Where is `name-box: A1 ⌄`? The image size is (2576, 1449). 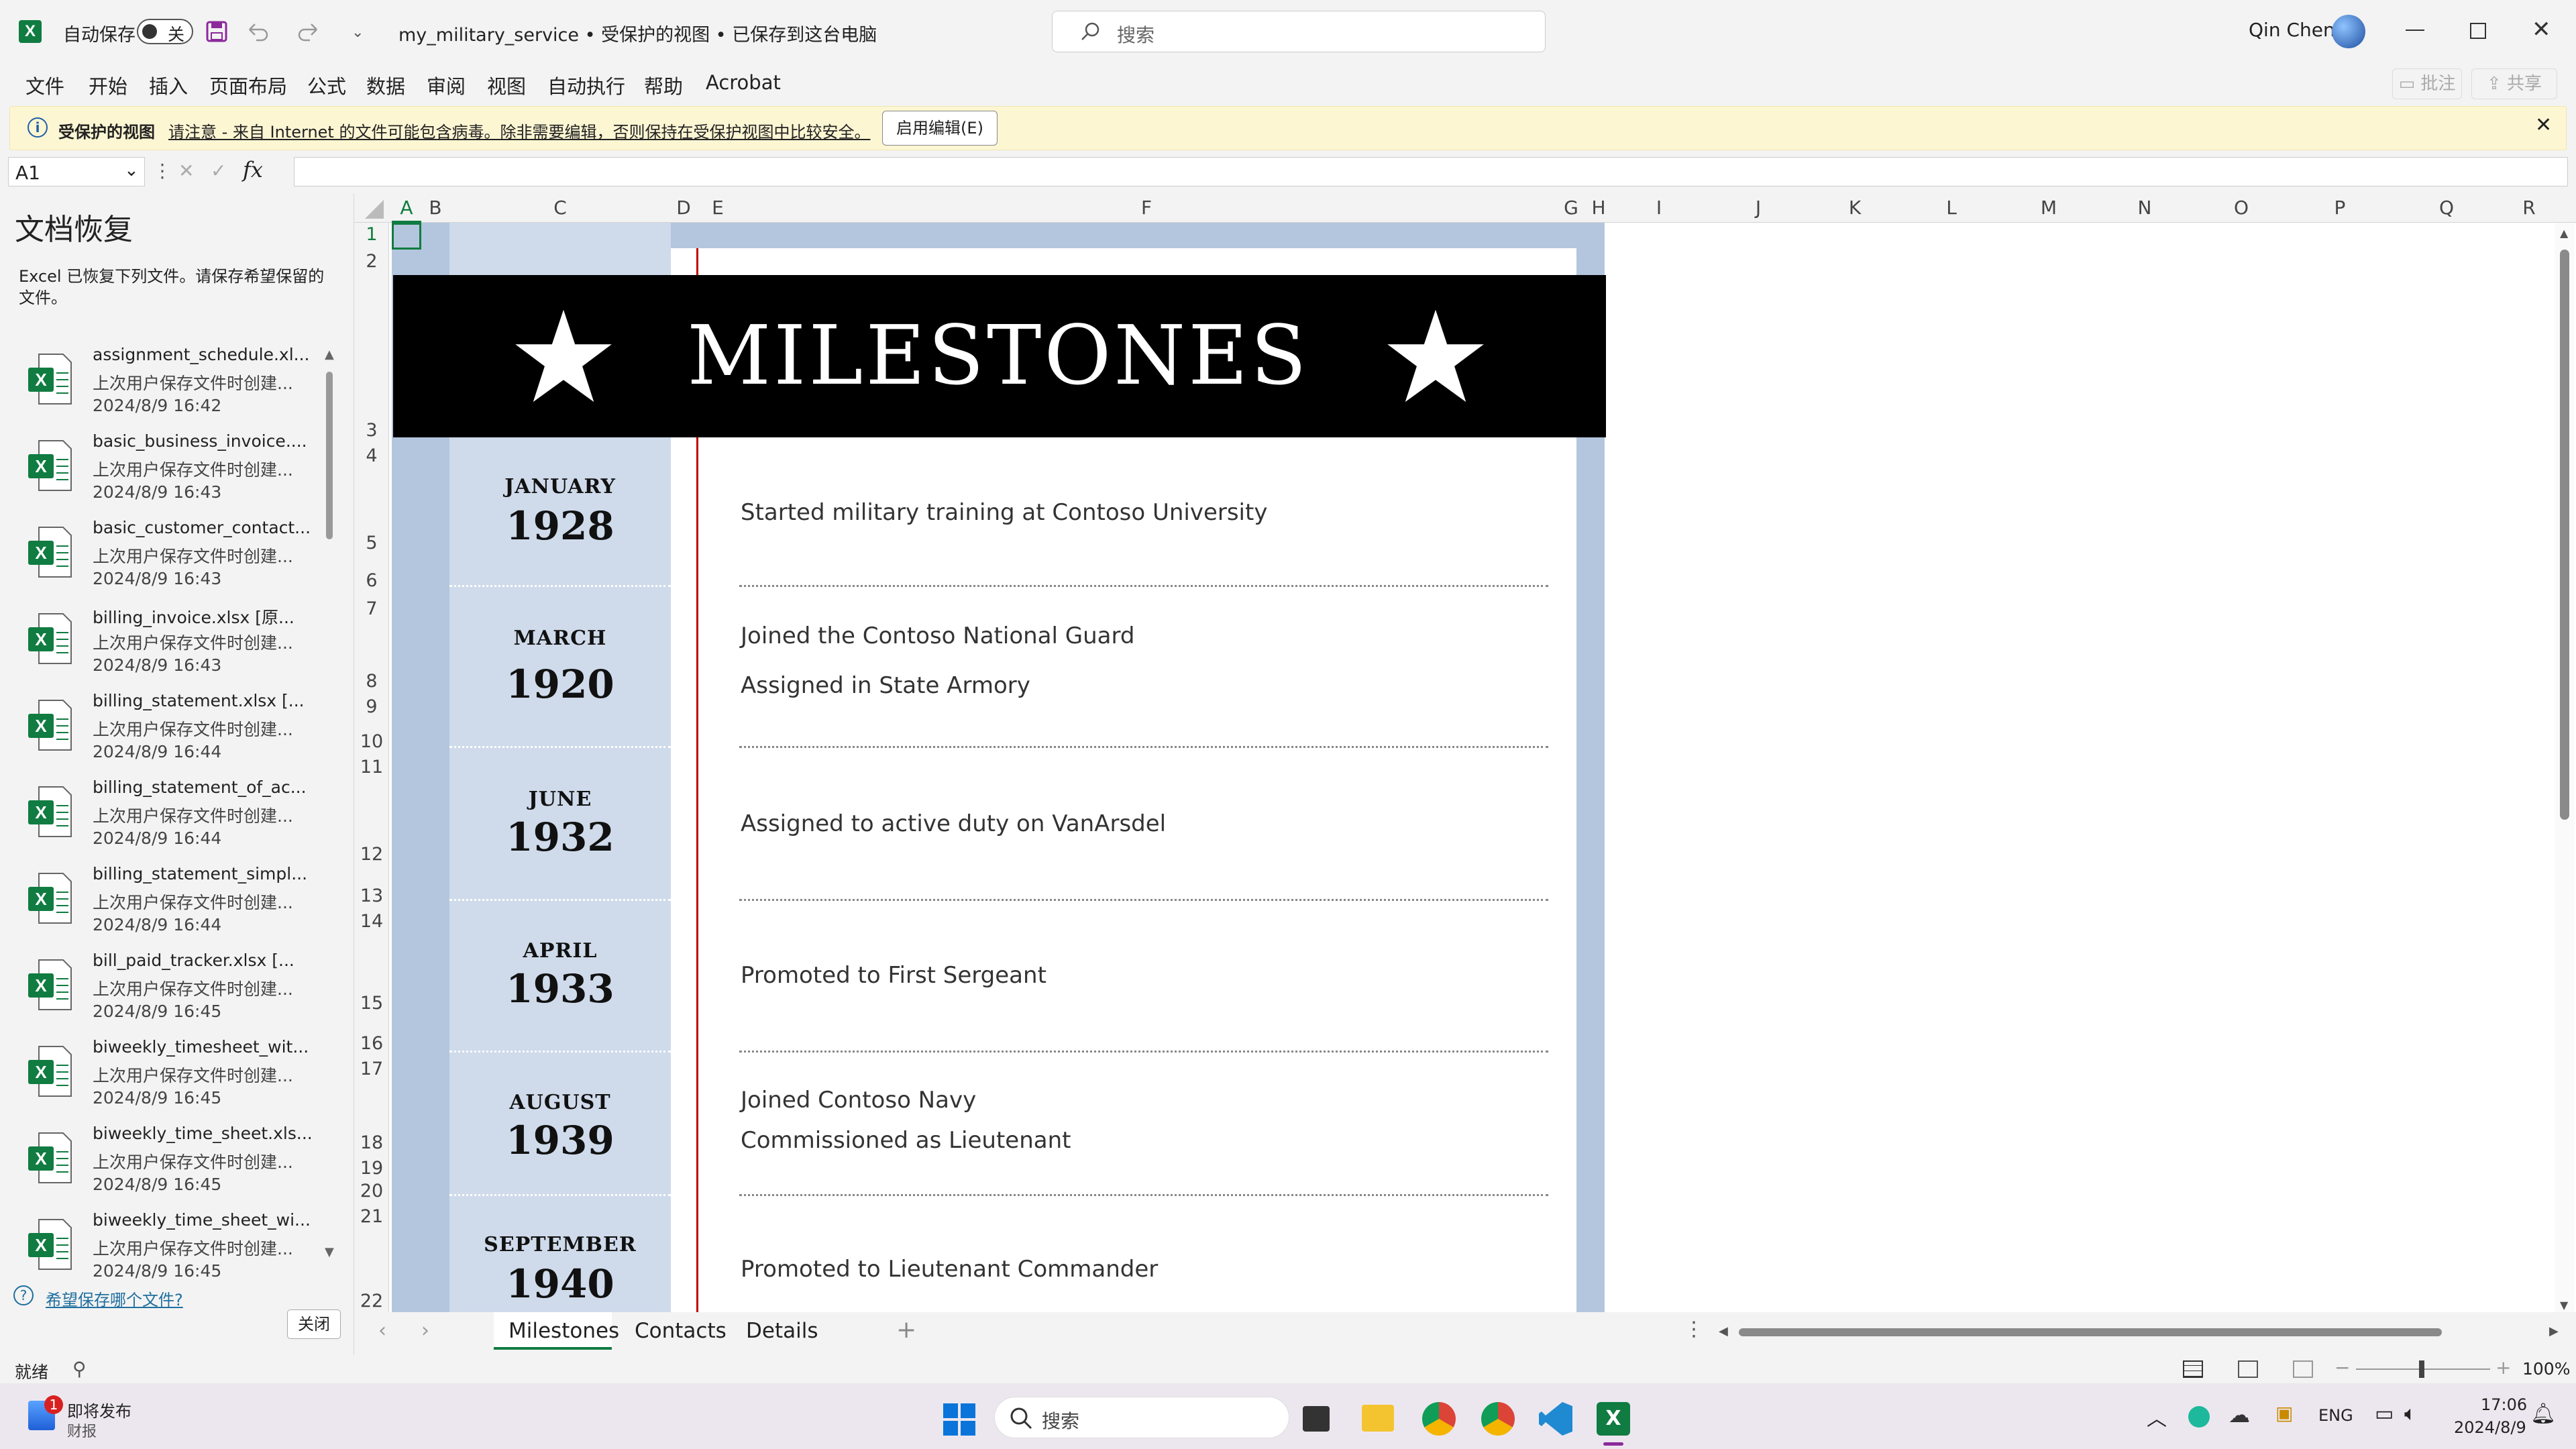
name-box: A1 ⌄ is located at coordinates (76, 171).